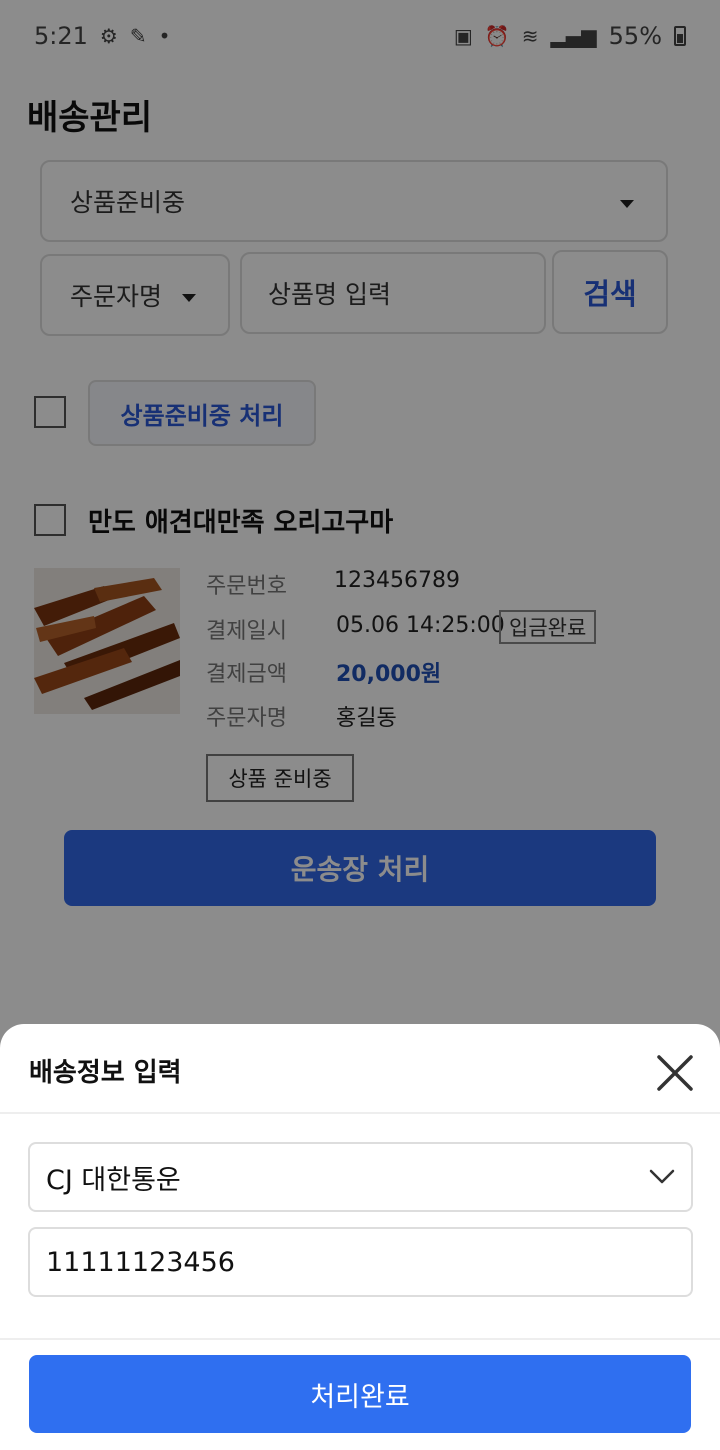  Describe the element at coordinates (105, 1073) in the screenshot. I see `sheet-title: 배송정보 입력` at that location.